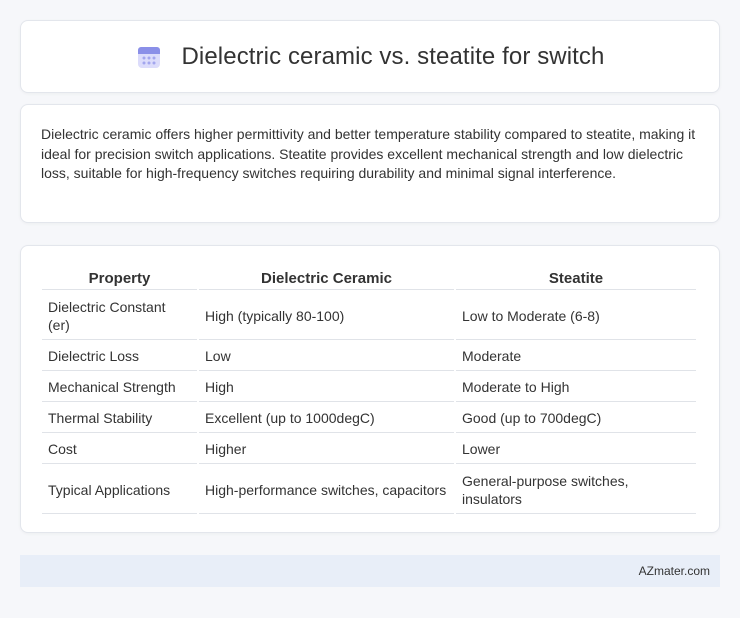  Describe the element at coordinates (576, 356) in the screenshot. I see `table-cell: Moderate` at that location.